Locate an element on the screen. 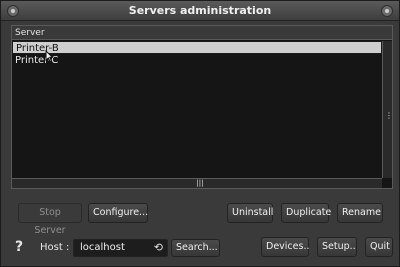  setup-button: Setup.. is located at coordinates (337, 247).